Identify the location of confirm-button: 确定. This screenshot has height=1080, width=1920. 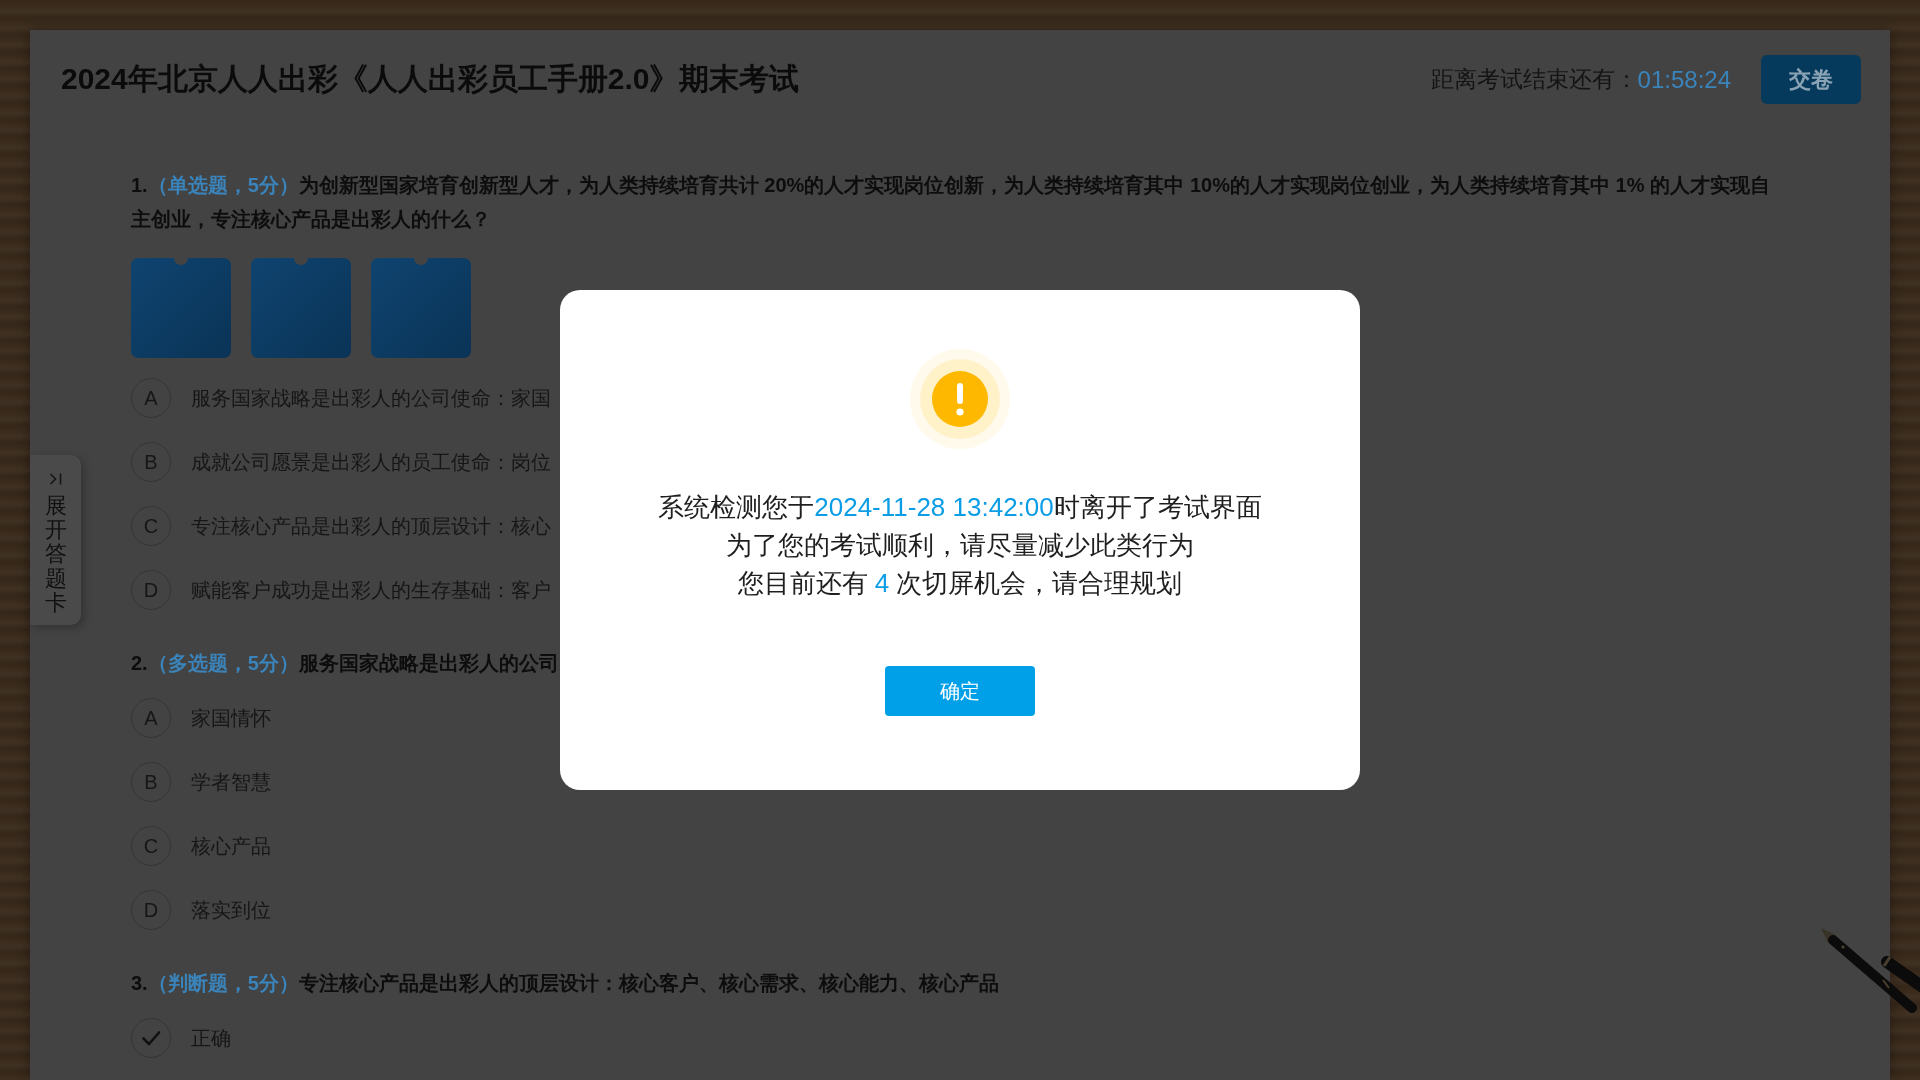
(960, 691).